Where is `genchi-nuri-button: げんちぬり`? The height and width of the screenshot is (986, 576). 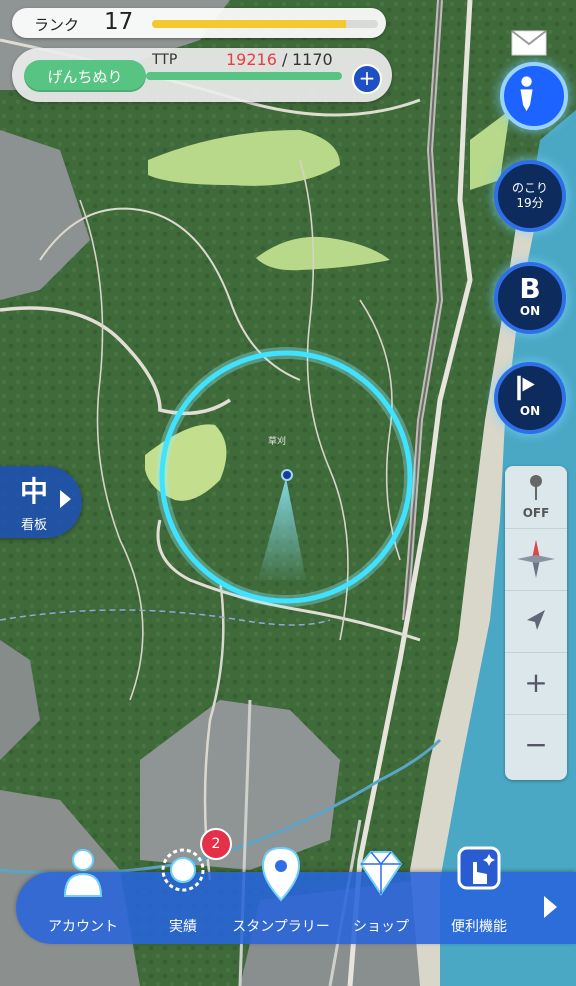
genchi-nuri-button: げんちぬり is located at coordinates (85, 76).